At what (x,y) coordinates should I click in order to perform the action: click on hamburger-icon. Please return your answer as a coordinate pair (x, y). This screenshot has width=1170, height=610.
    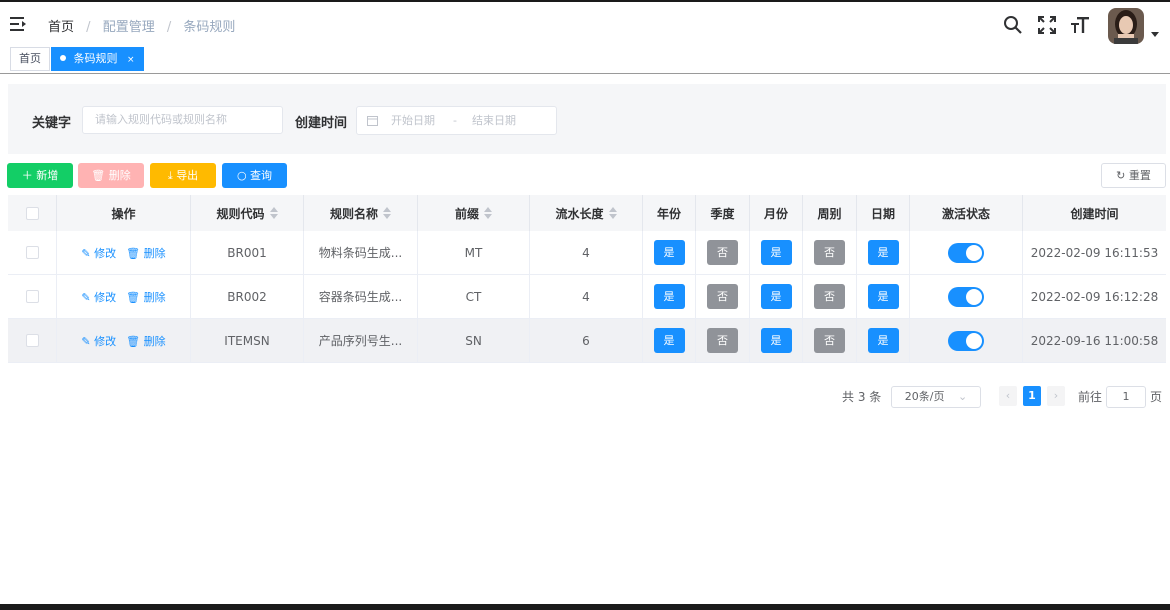
    Looking at the image, I should click on (19, 24).